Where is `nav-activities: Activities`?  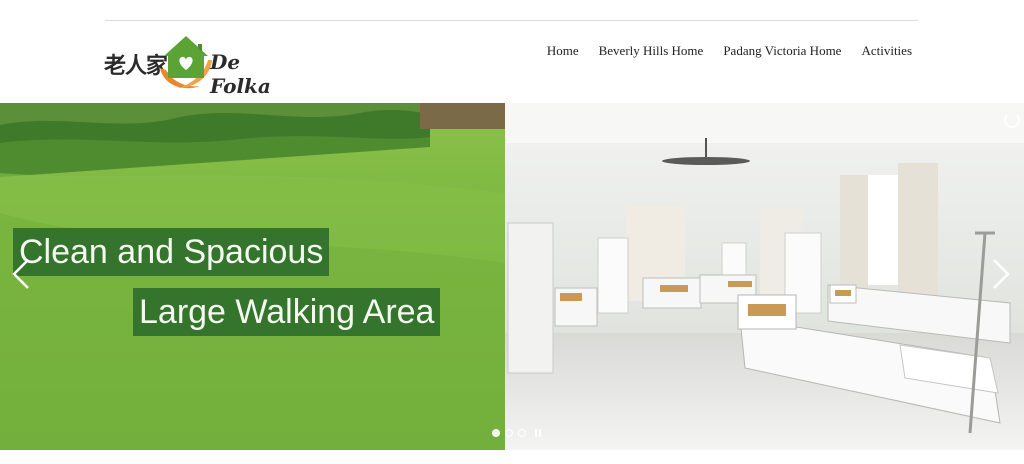
nav-activities: Activities is located at coordinates (886, 51).